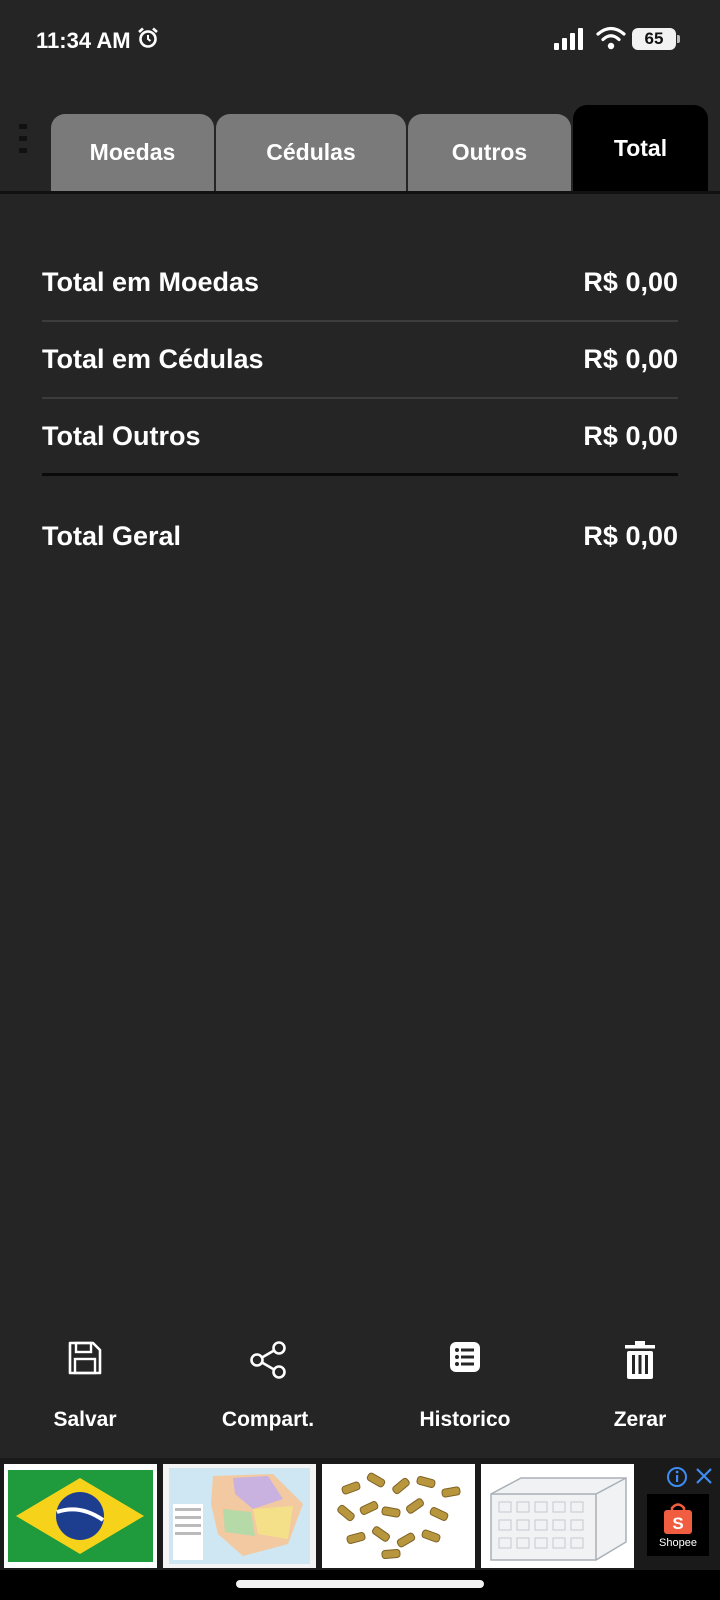 The image size is (720, 1600). What do you see at coordinates (148, 40) in the screenshot?
I see `alarm-icon` at bounding box center [148, 40].